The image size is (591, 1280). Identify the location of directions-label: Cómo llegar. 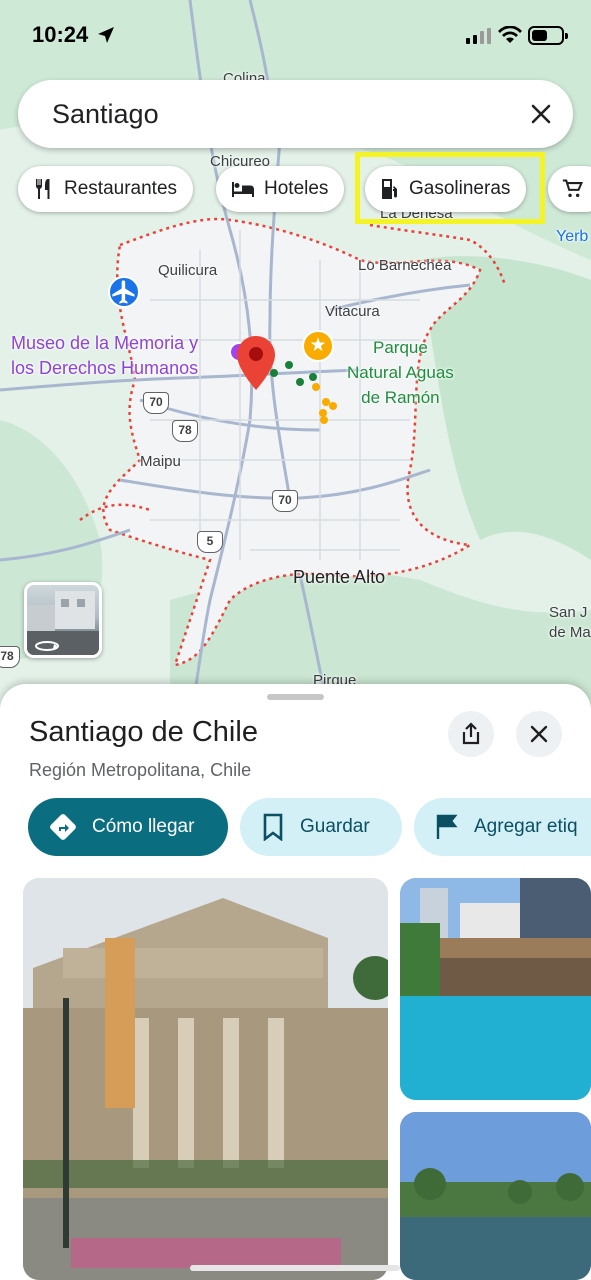
(143, 826).